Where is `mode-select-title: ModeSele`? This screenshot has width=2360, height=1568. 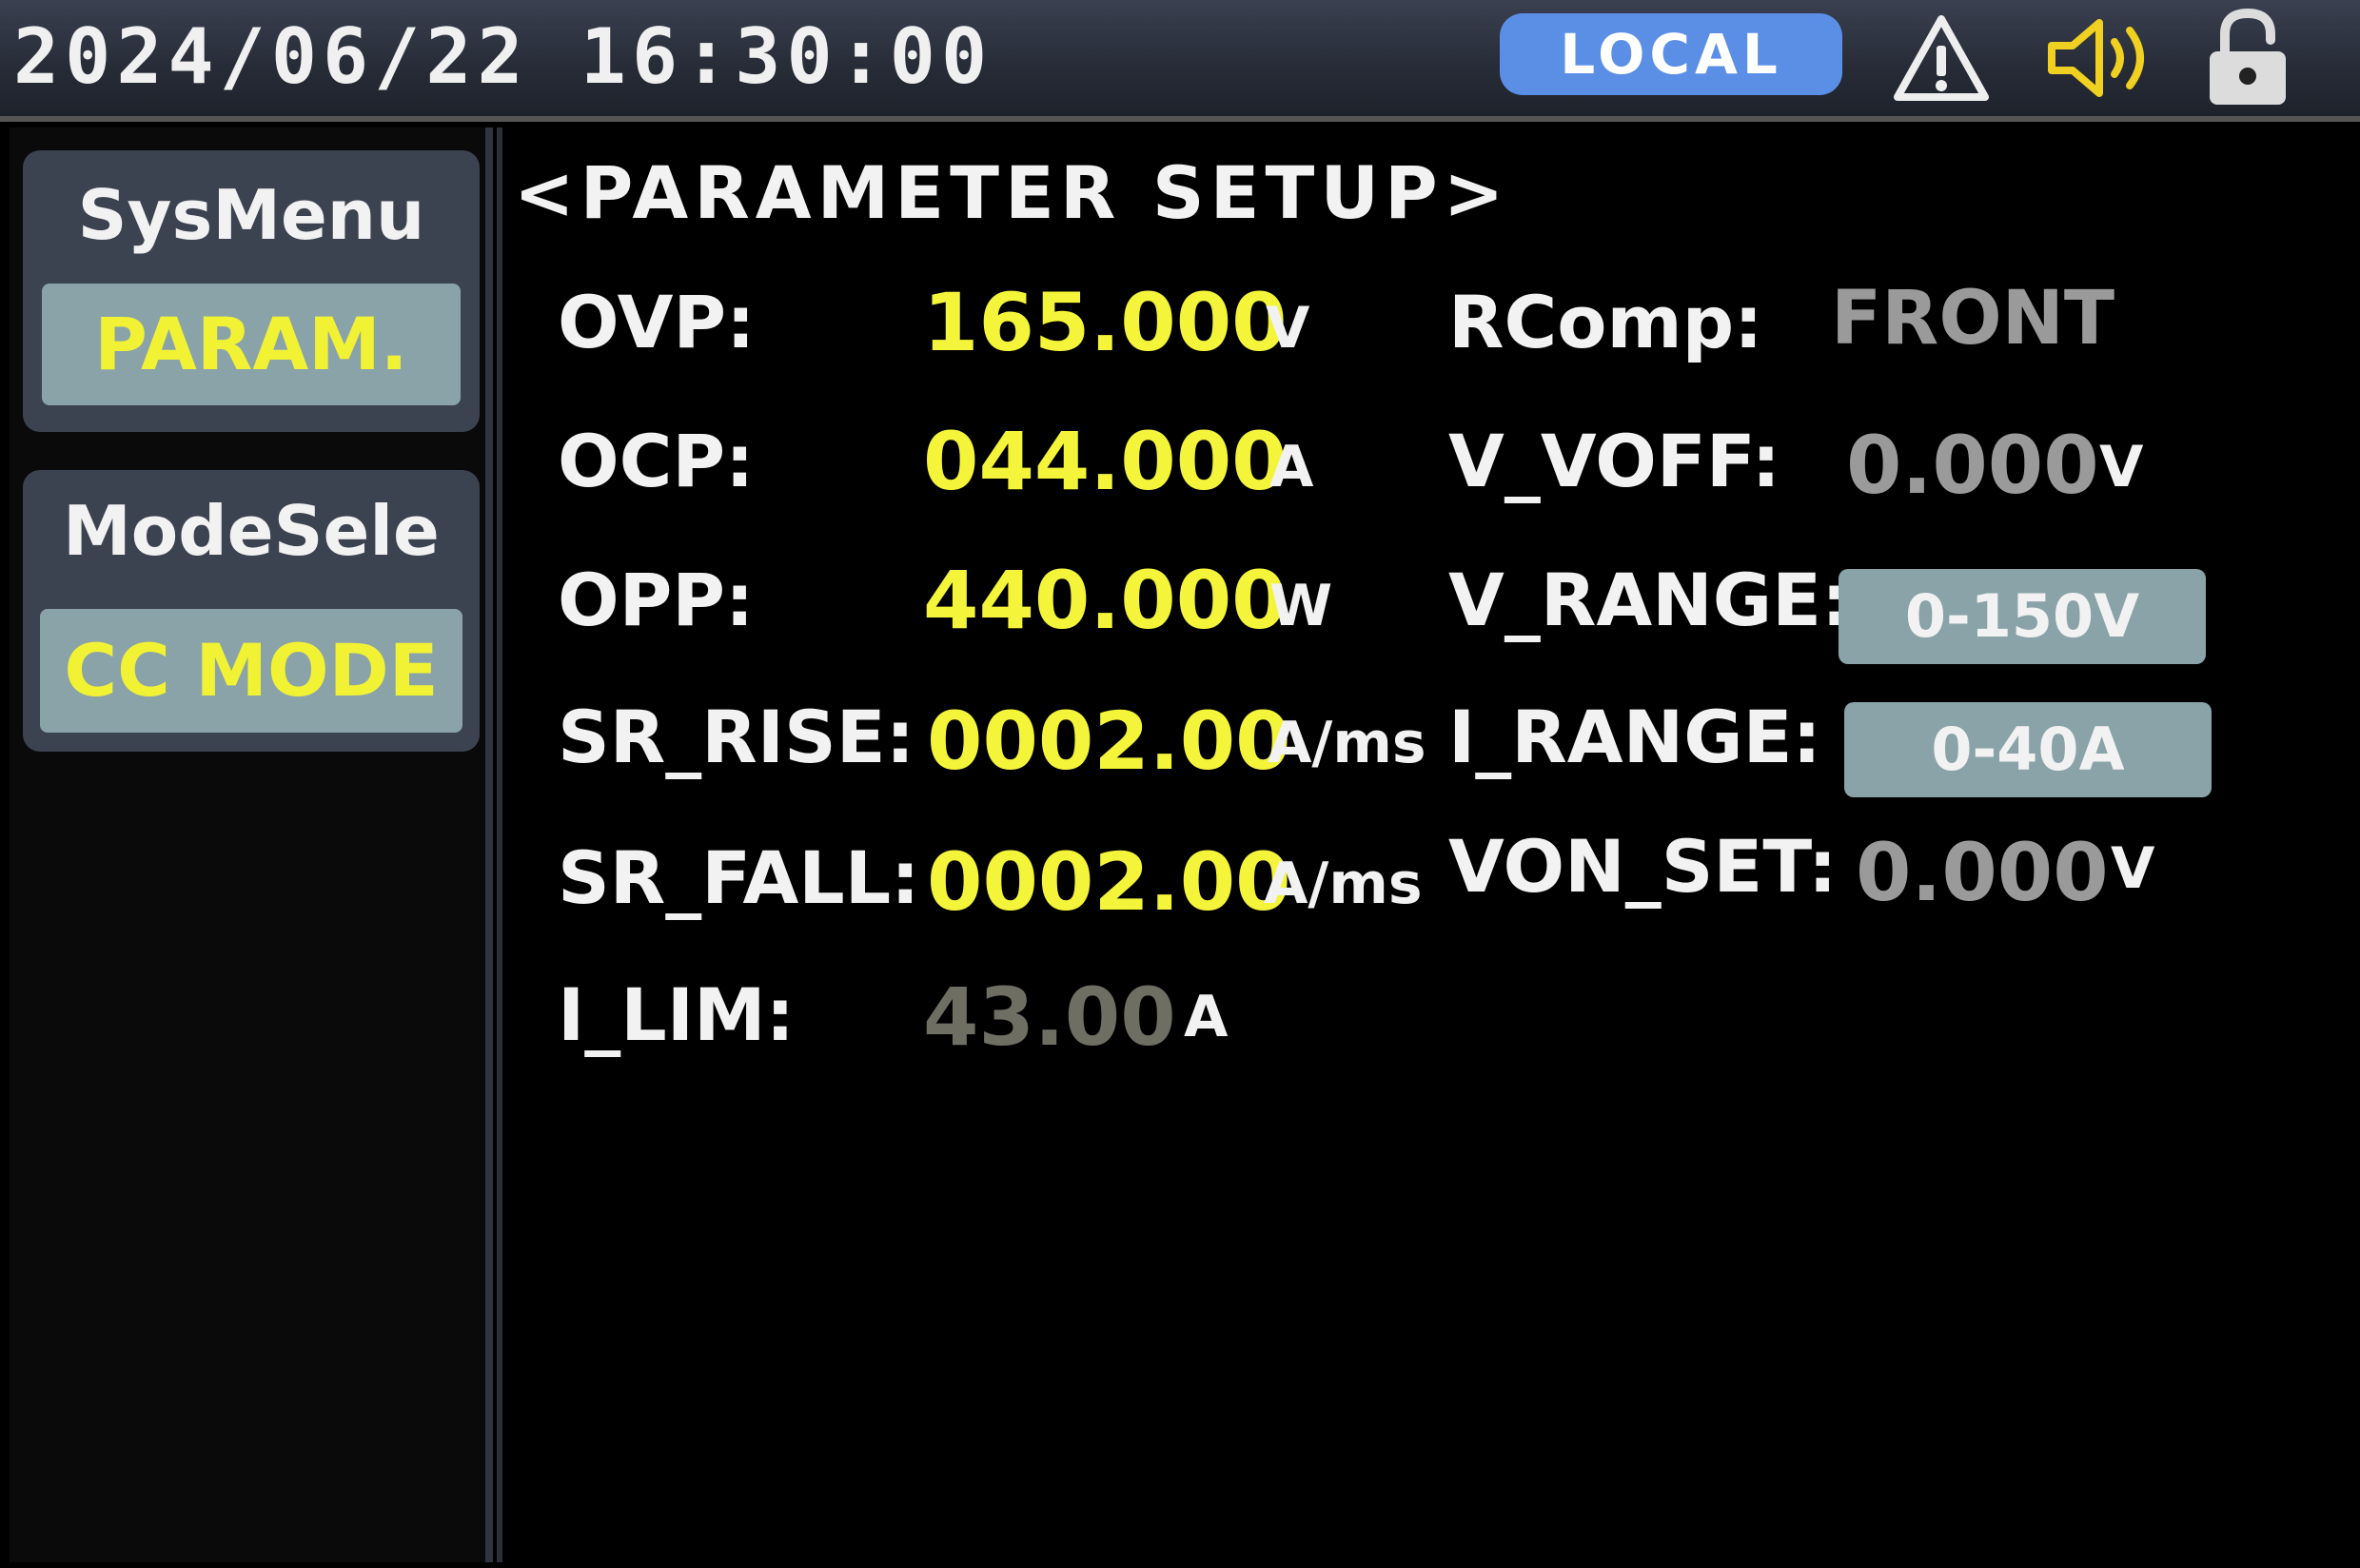
mode-select-title: ModeSele is located at coordinates (252, 531).